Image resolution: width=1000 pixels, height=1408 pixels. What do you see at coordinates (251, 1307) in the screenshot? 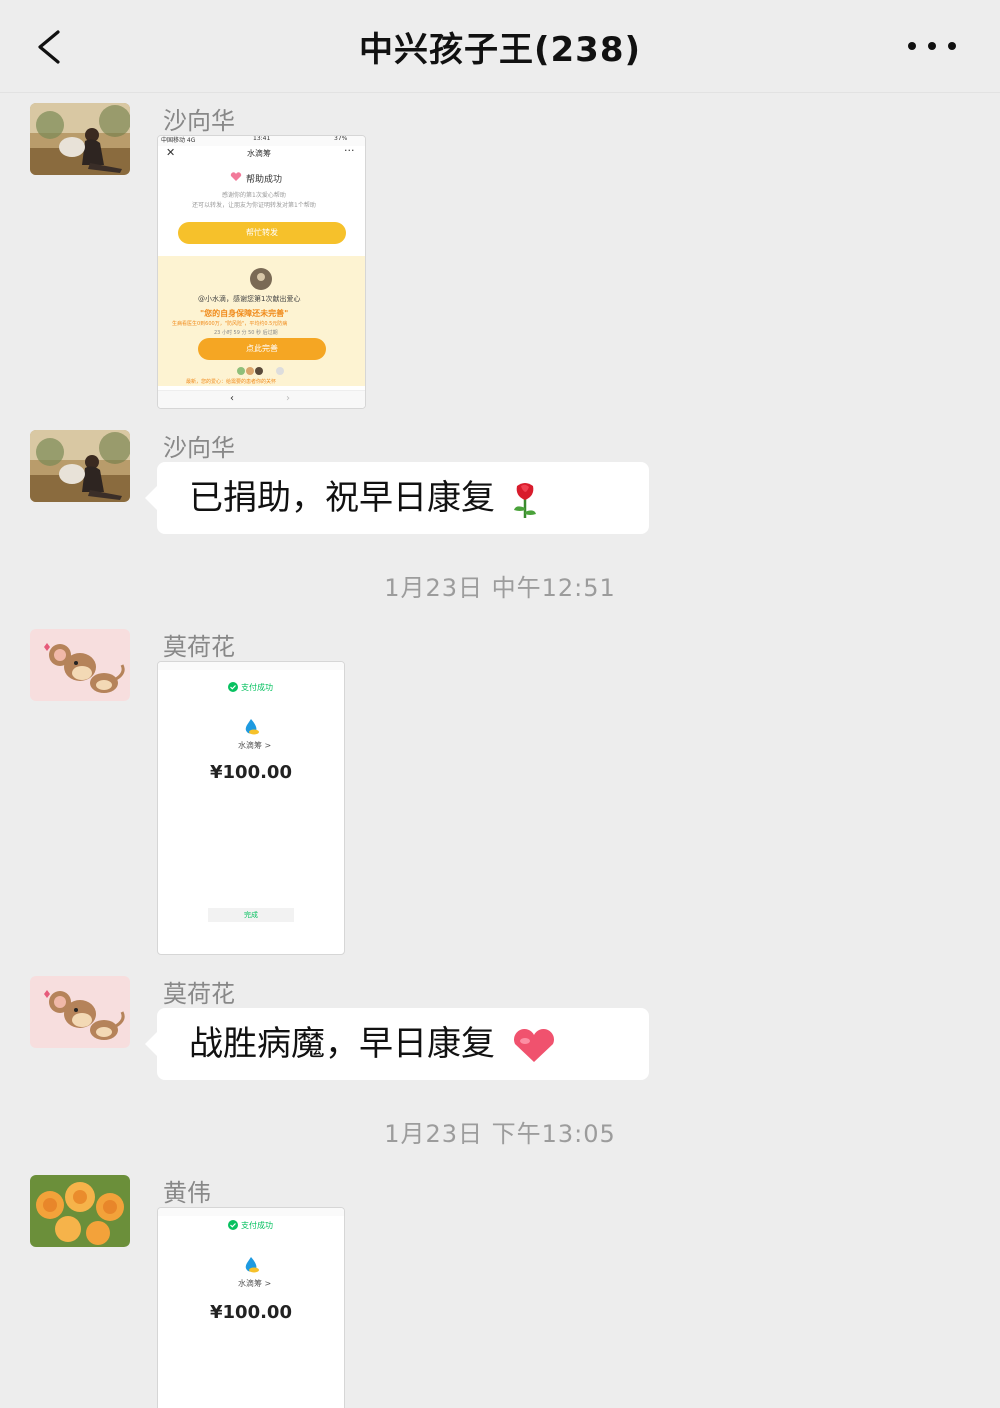
I see `payment-screenshot-image: 支付成功 水滴筹 > ¥100.00` at bounding box center [251, 1307].